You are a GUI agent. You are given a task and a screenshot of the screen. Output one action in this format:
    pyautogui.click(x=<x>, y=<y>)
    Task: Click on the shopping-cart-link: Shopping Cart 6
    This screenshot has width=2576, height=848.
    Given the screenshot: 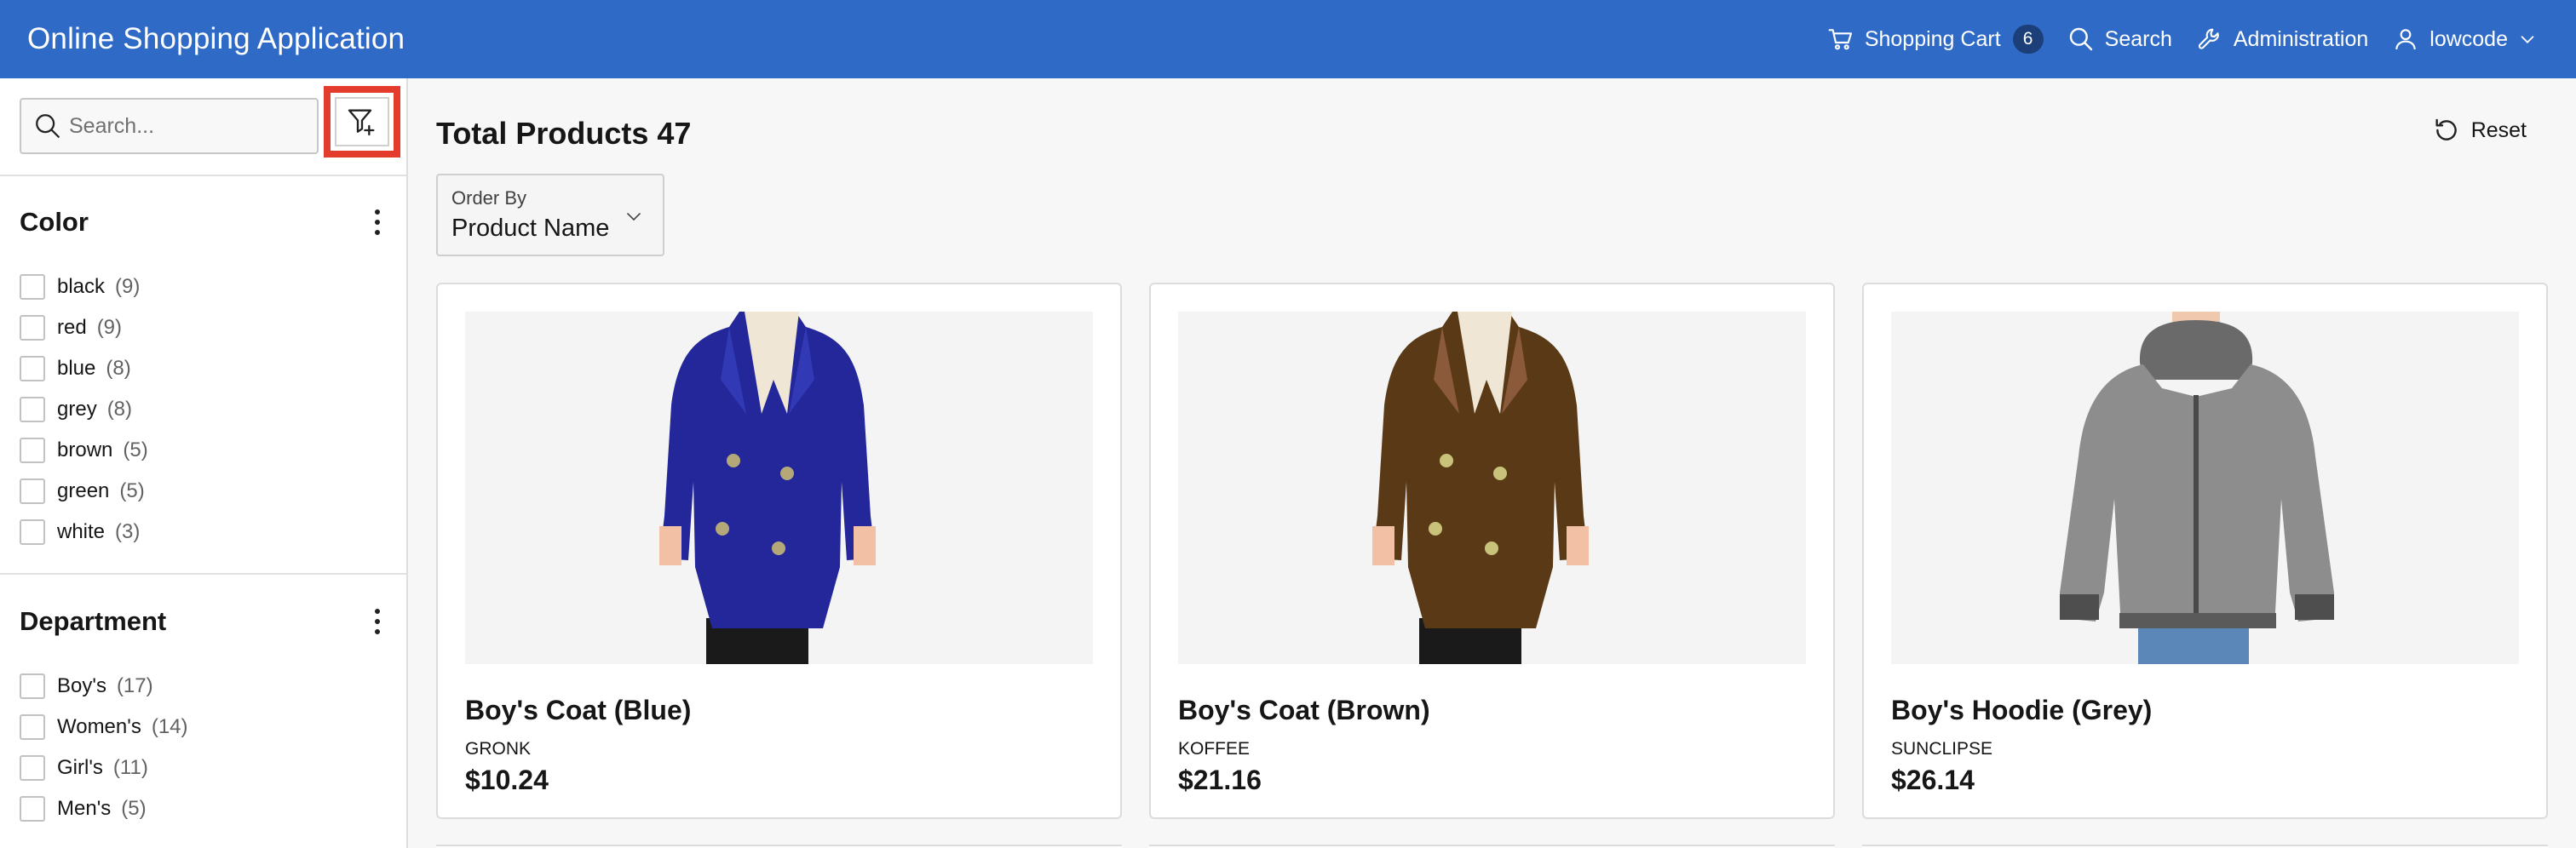 What is the action you would take?
    pyautogui.click(x=1935, y=39)
    